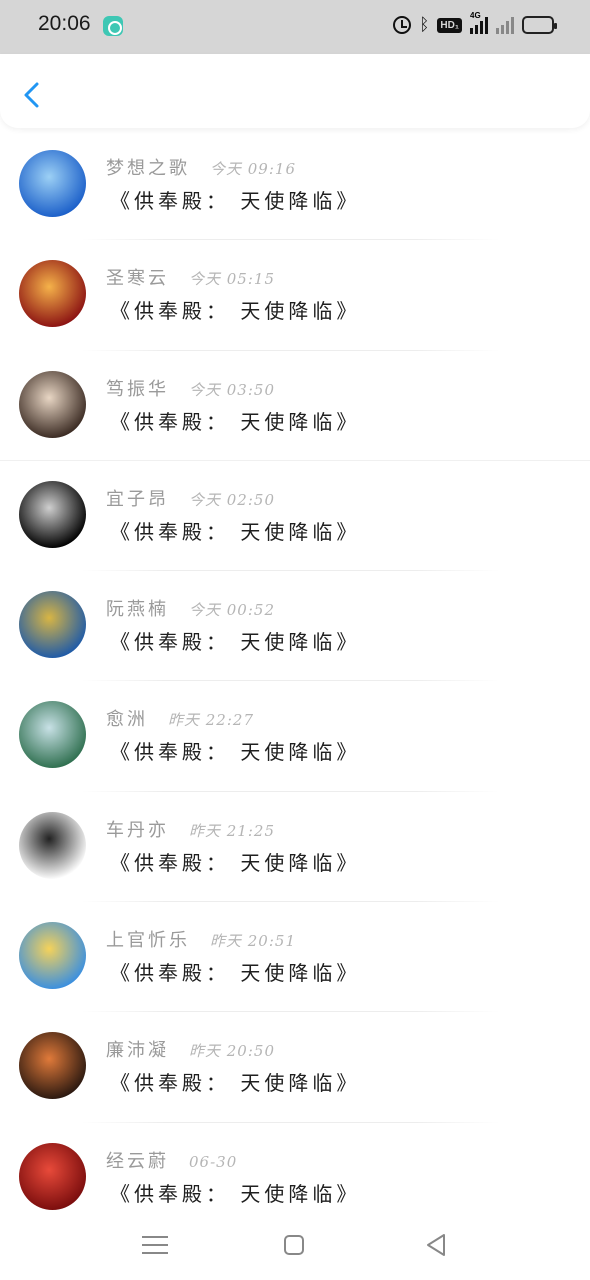 The height and width of the screenshot is (1280, 590). I want to click on back-triangle-icon, so click(437, 1245).